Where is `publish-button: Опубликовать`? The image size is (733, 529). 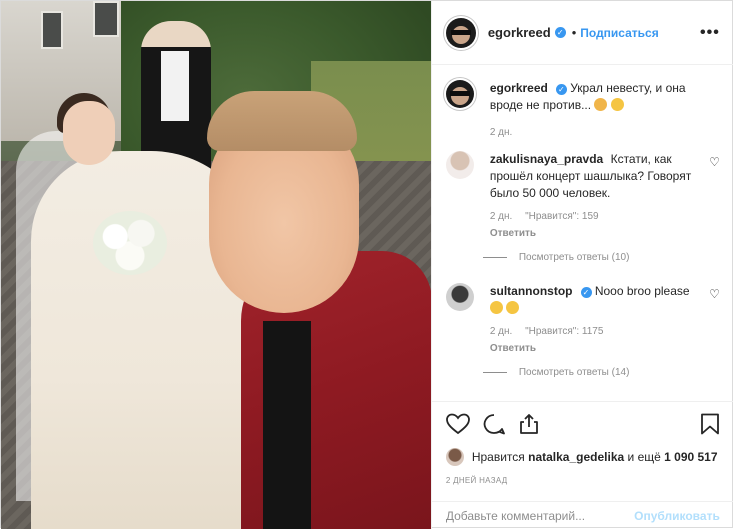 publish-button: Опубликовать is located at coordinates (677, 516).